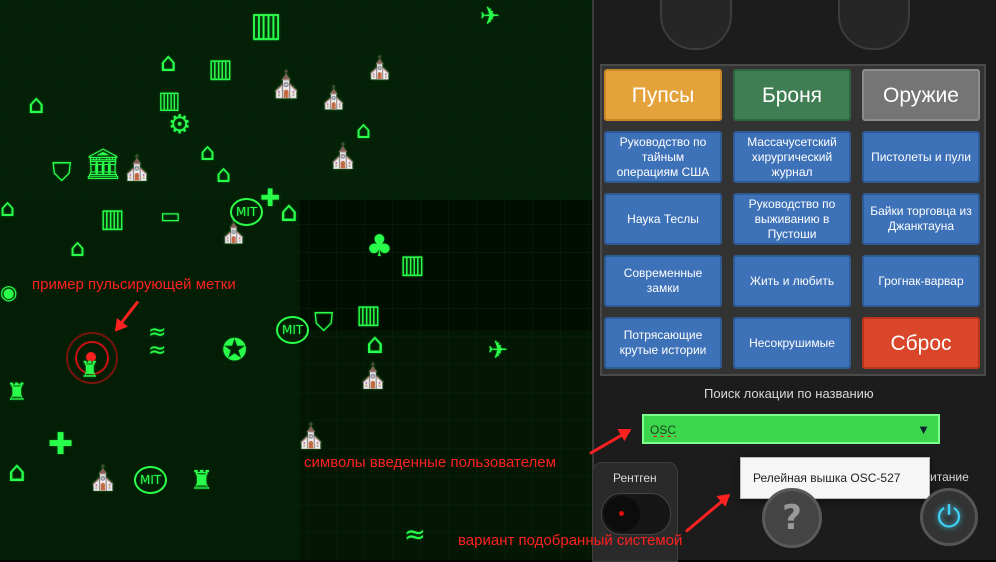  What do you see at coordinates (921, 343) in the screenshot?
I see `reset-button: Сброс` at bounding box center [921, 343].